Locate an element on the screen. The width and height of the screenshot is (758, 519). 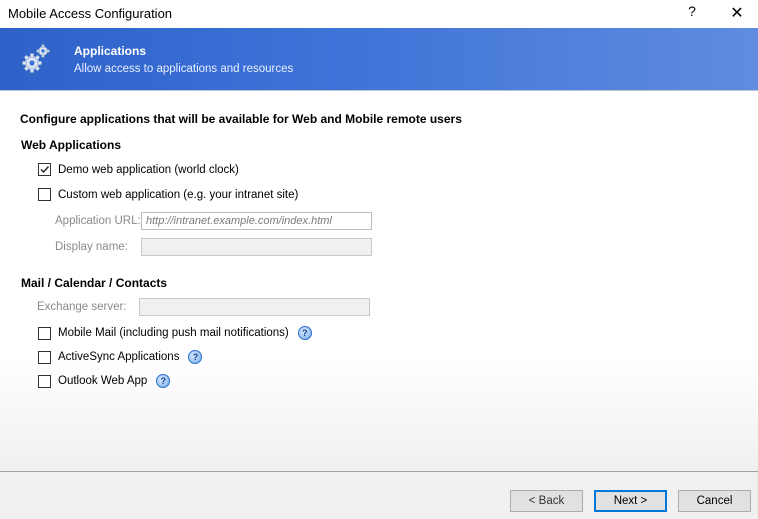
activesync-label: ActiveSync Applications is located at coordinates (119, 357).